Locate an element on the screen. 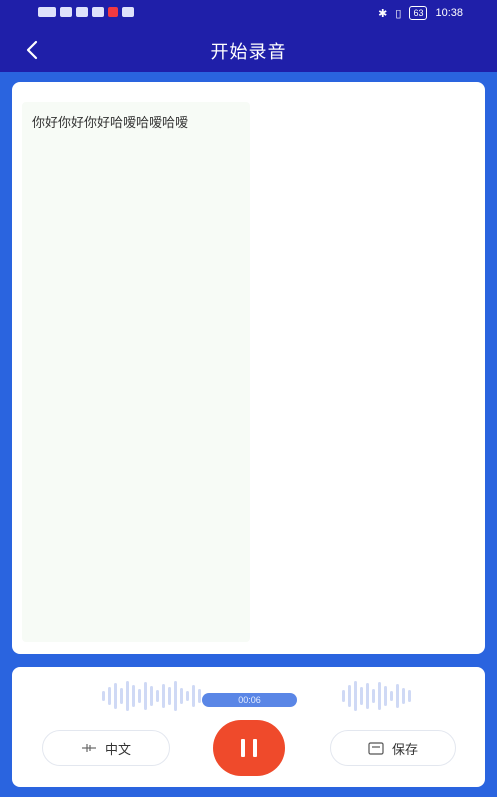  page-title: 开始录音 is located at coordinates (248, 52).